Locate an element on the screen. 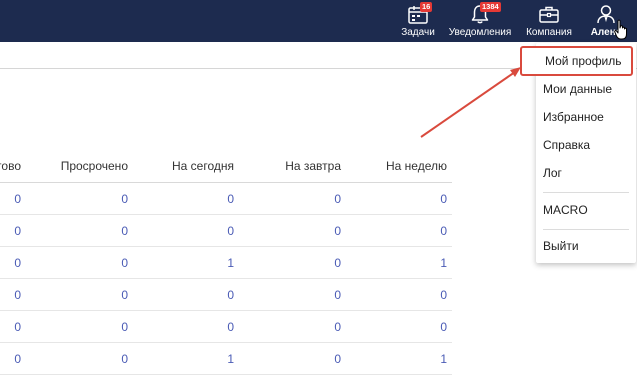  nav-company: Компания is located at coordinates (549, 21).